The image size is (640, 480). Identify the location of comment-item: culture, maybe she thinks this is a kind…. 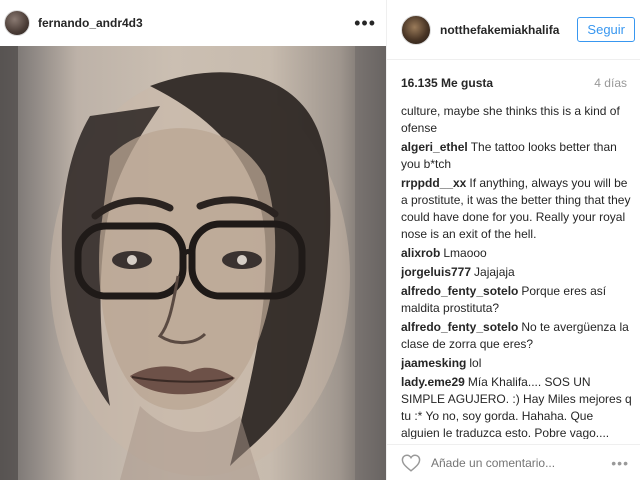
(517, 120).